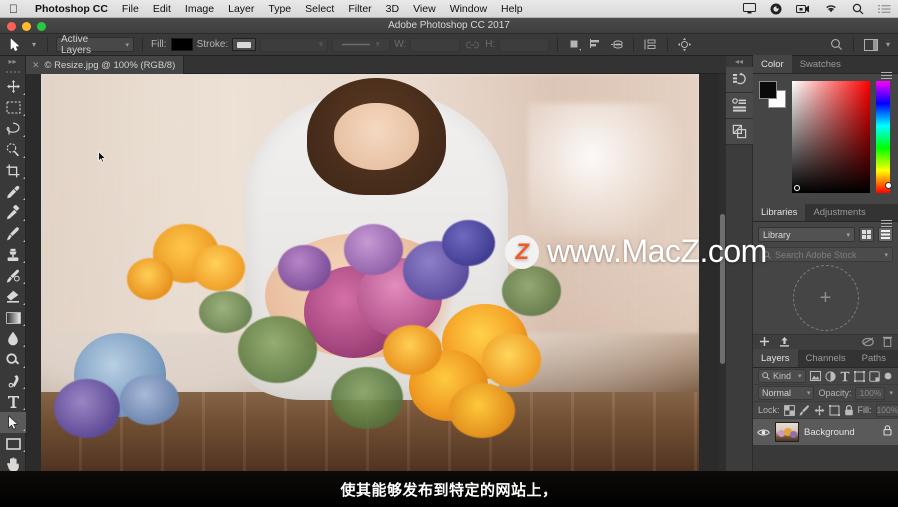 The height and width of the screenshot is (507, 898). I want to click on document-tab: ✕ © Resize.jpg @ 100% (RGB/8), so click(105, 65).